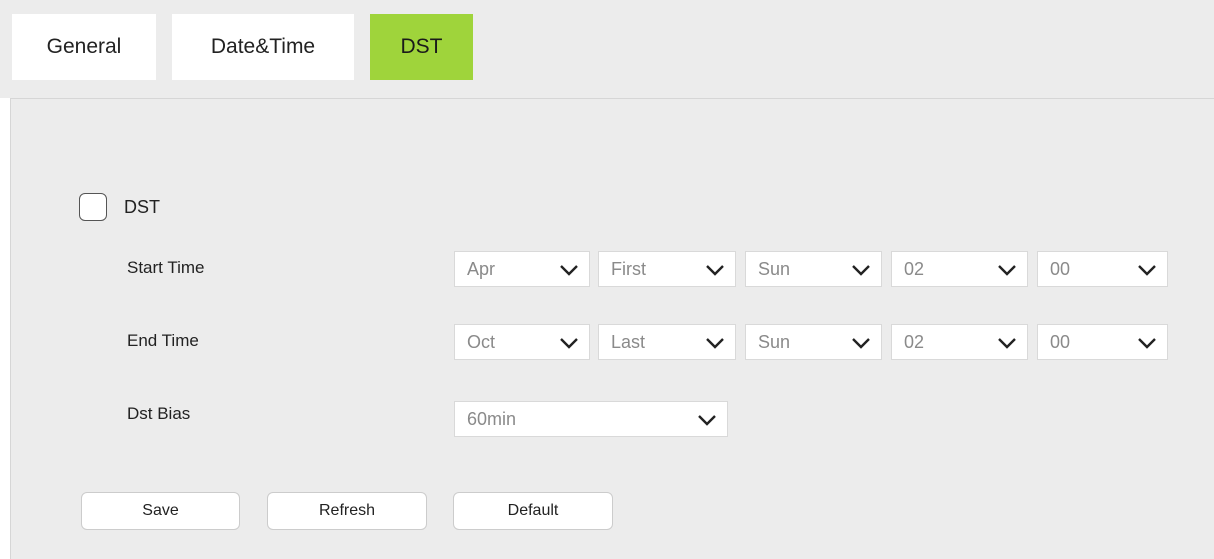 Image resolution: width=1214 pixels, height=559 pixels. What do you see at coordinates (347, 511) in the screenshot?
I see `refresh-button: Refresh` at bounding box center [347, 511].